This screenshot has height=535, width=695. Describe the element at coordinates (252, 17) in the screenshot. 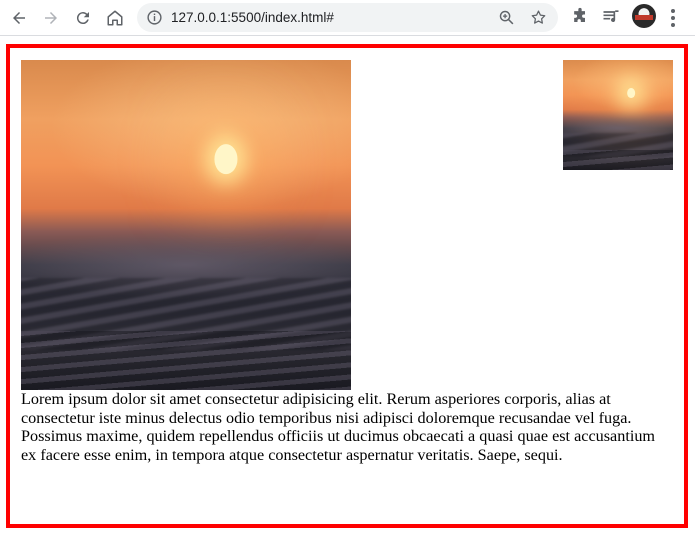

I see `url-text: 127.0.0.1:5500/index.html#` at that location.